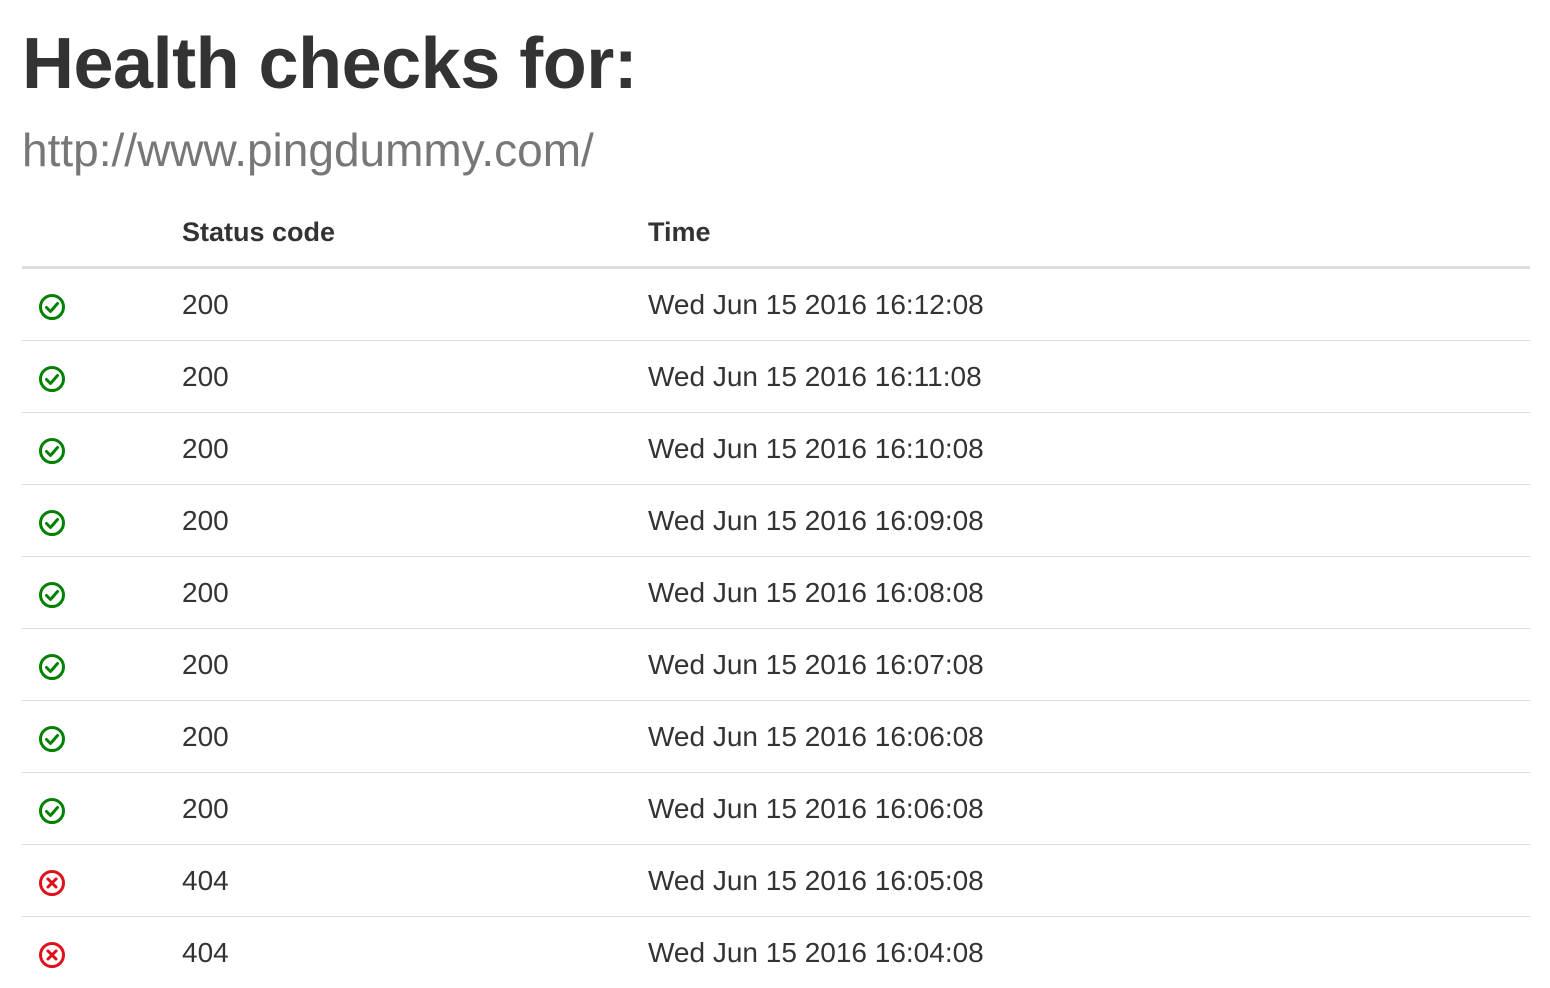  Describe the element at coordinates (1089, 881) in the screenshot. I see `time-cell: Wed Jun 15 2016 16:05:08` at that location.